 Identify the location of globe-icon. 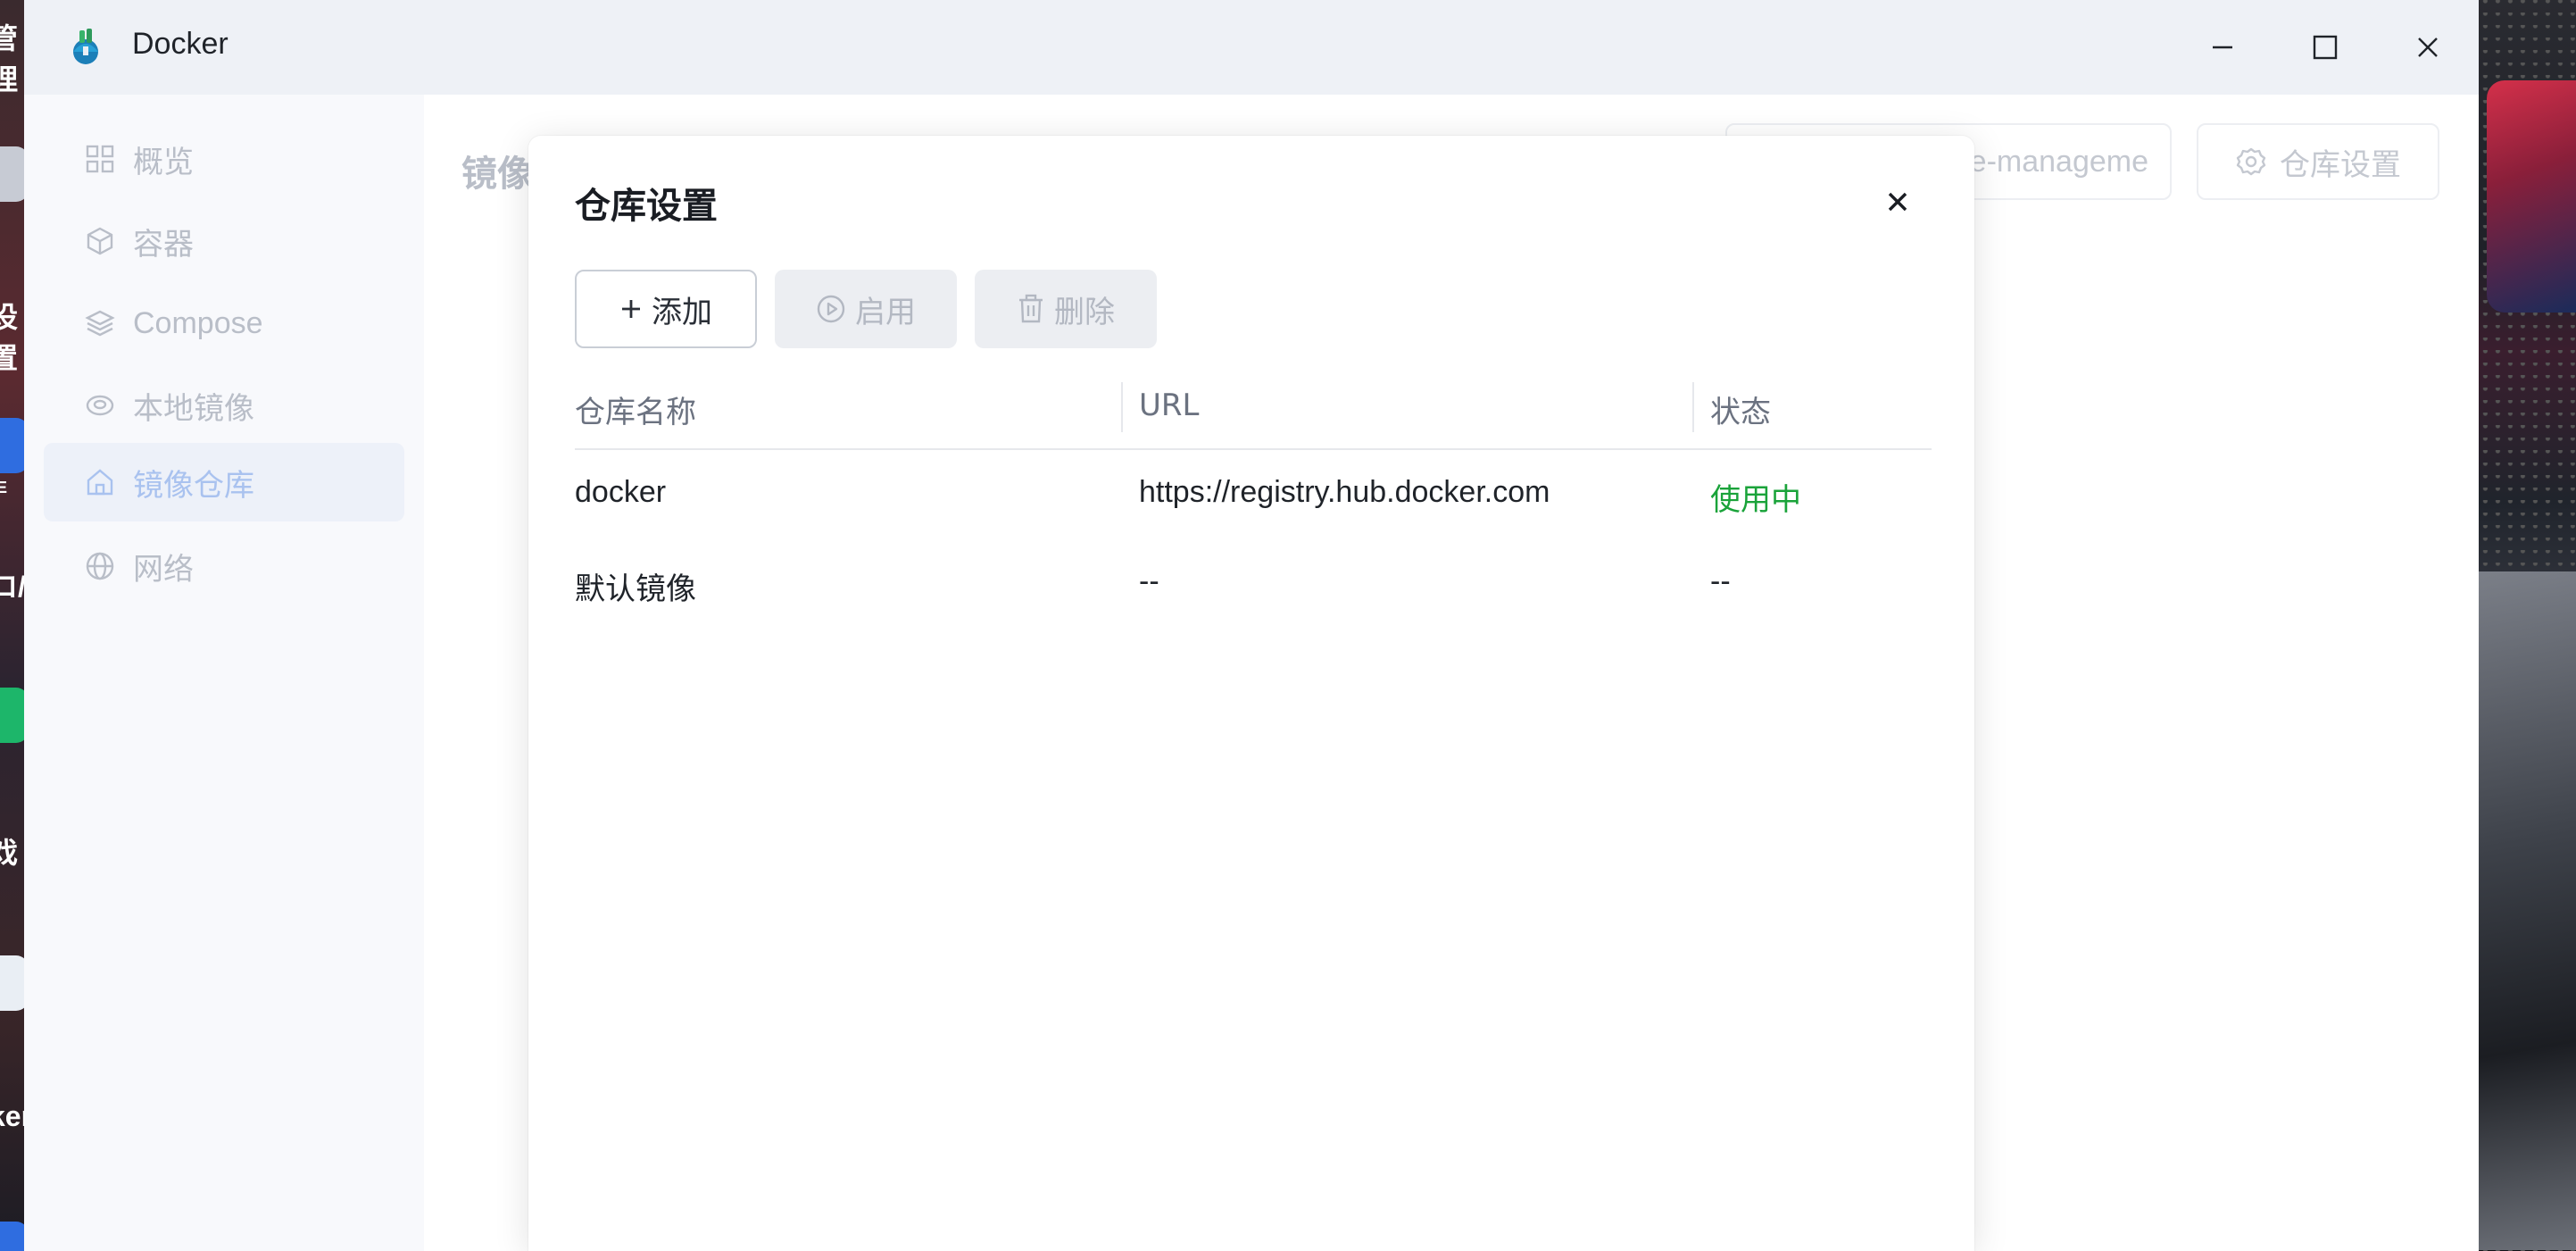
(100, 566).